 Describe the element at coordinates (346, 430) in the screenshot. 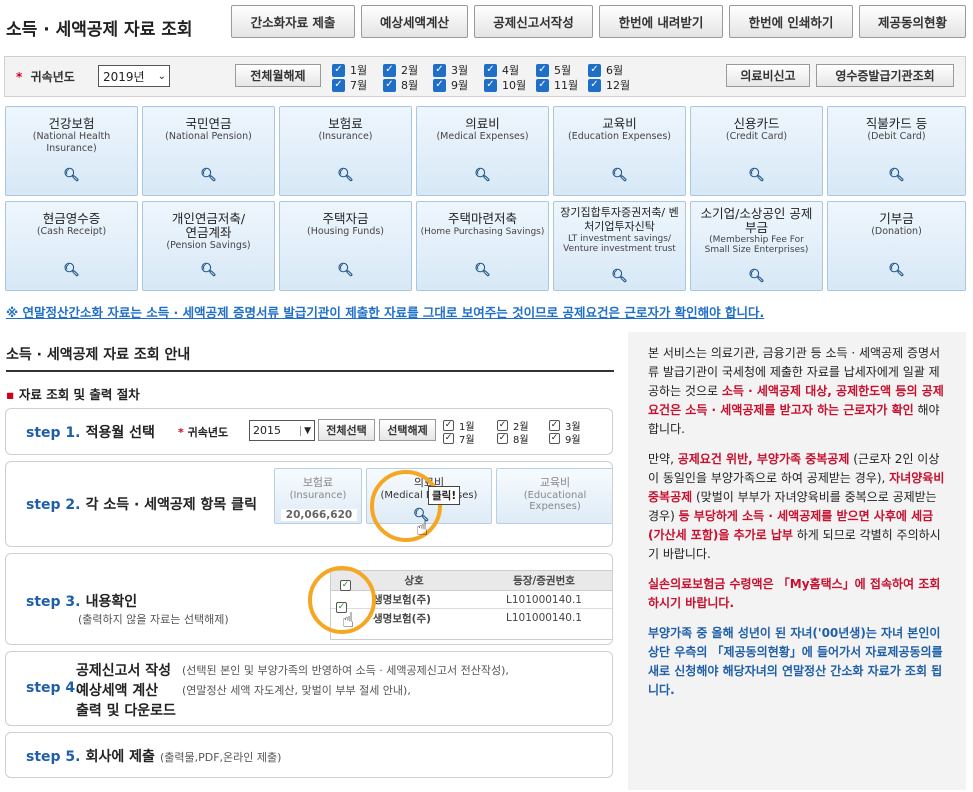

I see `step-1-select-all-button: 전체선택` at that location.